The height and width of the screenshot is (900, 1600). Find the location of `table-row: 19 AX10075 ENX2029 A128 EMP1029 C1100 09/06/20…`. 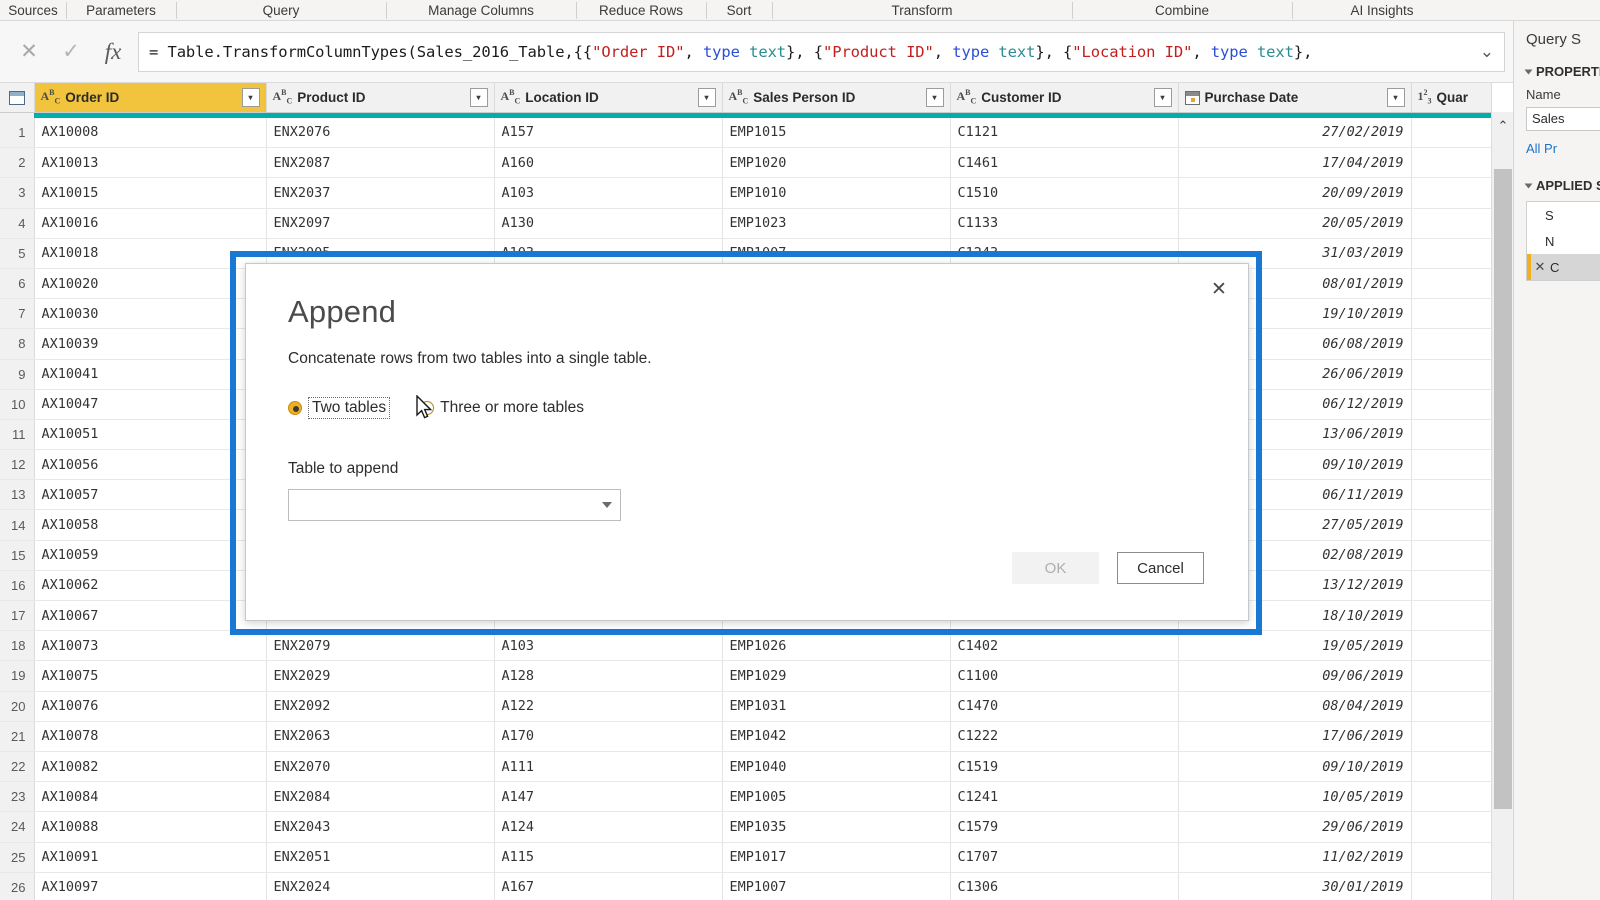

table-row: 19 AX10075 ENX2029 A128 EMP1029 C1100 09/06/20… is located at coordinates (746, 676).